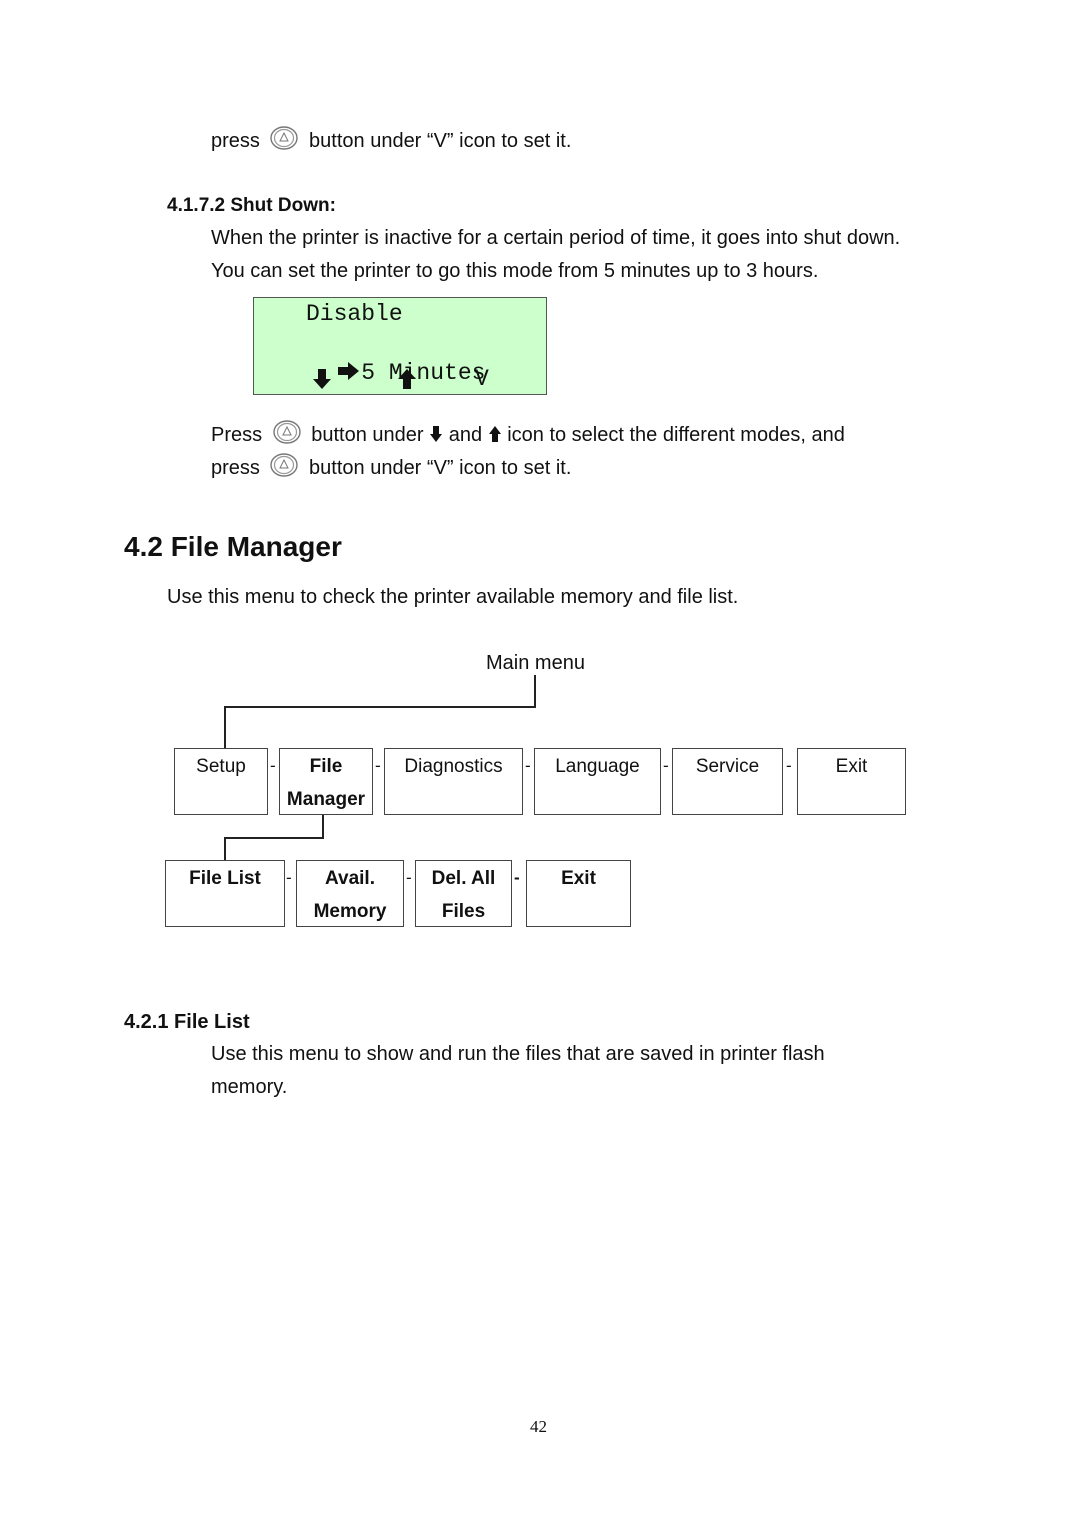  What do you see at coordinates (350, 911) in the screenshot?
I see `menu-box-label: Memory` at bounding box center [350, 911].